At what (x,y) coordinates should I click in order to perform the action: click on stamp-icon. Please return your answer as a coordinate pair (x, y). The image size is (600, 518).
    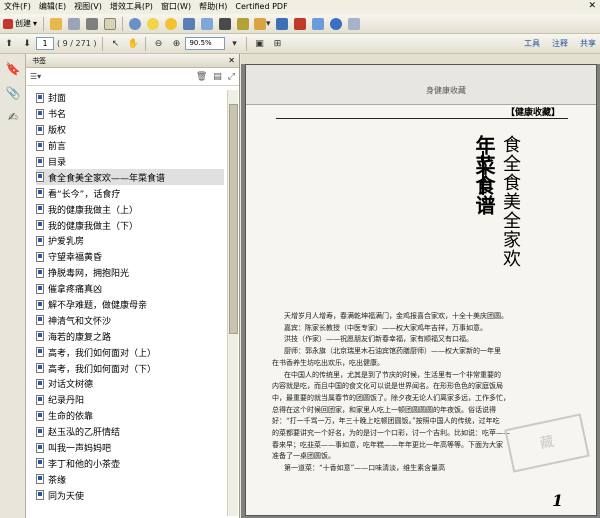
    Looking at the image, I should click on (189, 23).